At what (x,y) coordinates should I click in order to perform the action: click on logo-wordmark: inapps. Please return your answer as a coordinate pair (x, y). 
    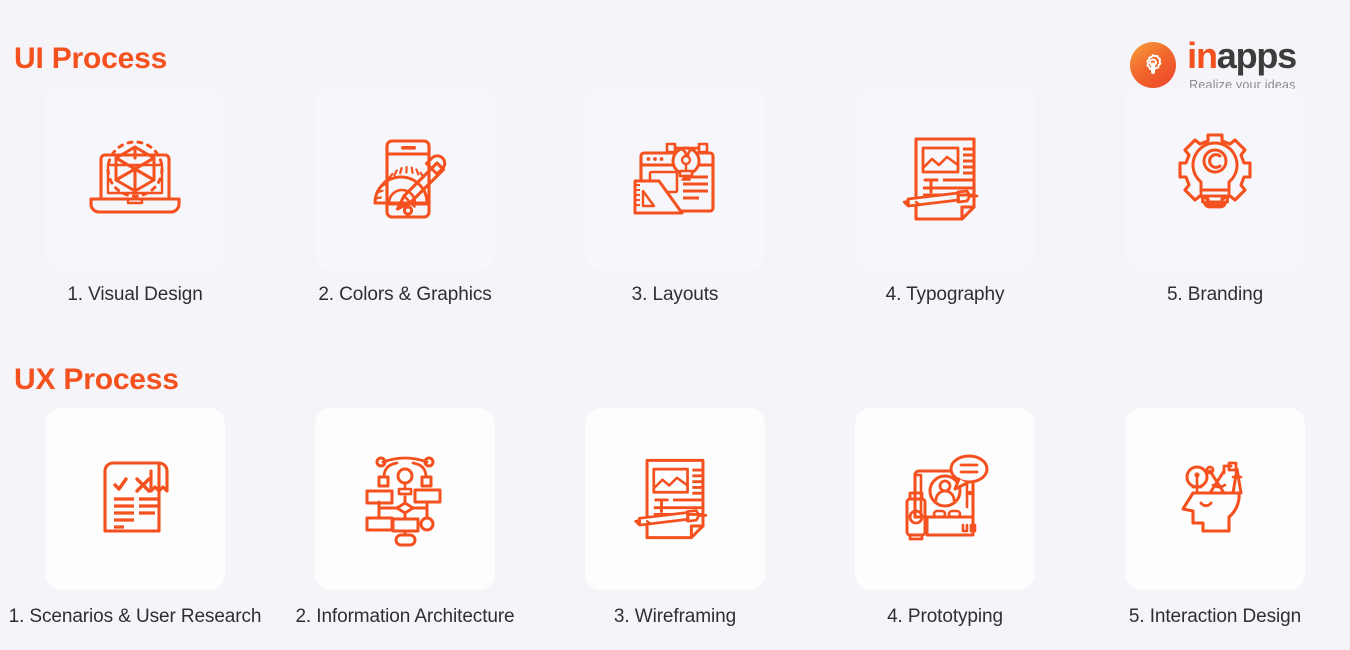
    Looking at the image, I should click on (1242, 55).